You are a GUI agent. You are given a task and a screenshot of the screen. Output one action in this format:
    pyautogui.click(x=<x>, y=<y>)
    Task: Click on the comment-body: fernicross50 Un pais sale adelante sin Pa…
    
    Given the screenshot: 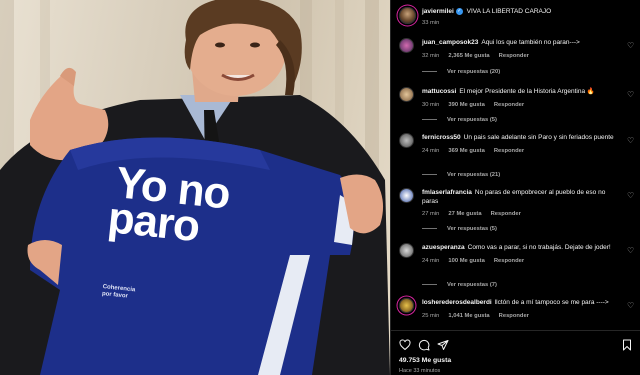 What is the action you would take?
    pyautogui.click(x=520, y=144)
    